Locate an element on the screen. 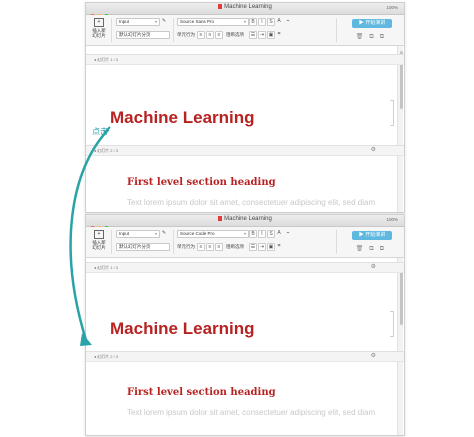 This screenshot has width=474, height=437. font-select: Source Sans Pro ▾ is located at coordinates (213, 22).